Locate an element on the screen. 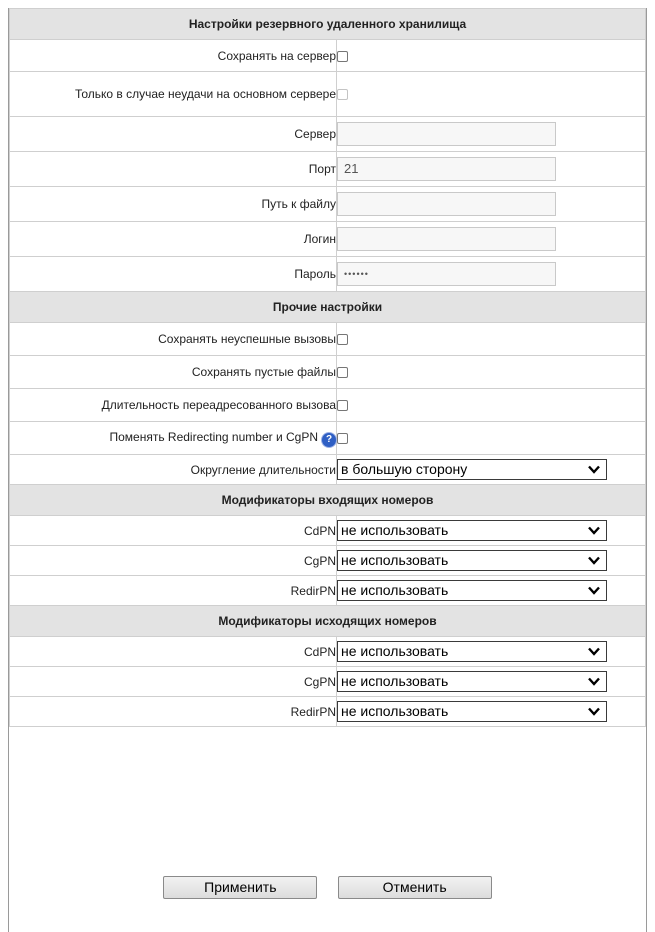  only-on-failure-checkbox is located at coordinates (342, 95).